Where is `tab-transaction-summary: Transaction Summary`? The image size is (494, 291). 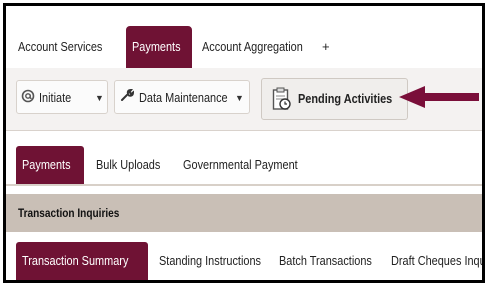 tab-transaction-summary: Transaction Summary is located at coordinates (82, 261).